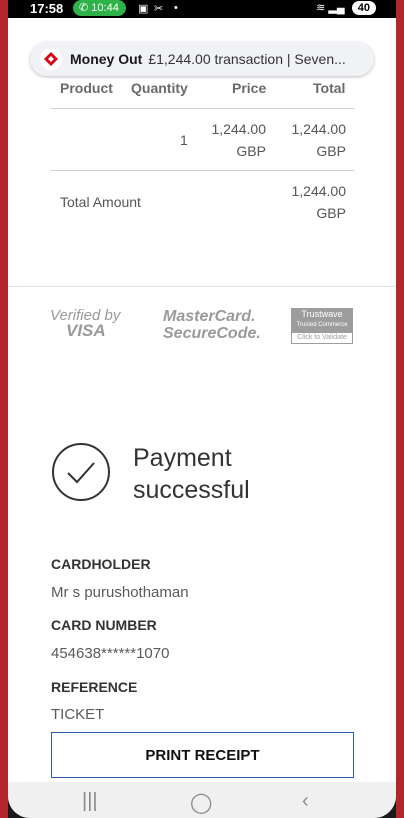  I want to click on device-case-right, so click(400, 409).